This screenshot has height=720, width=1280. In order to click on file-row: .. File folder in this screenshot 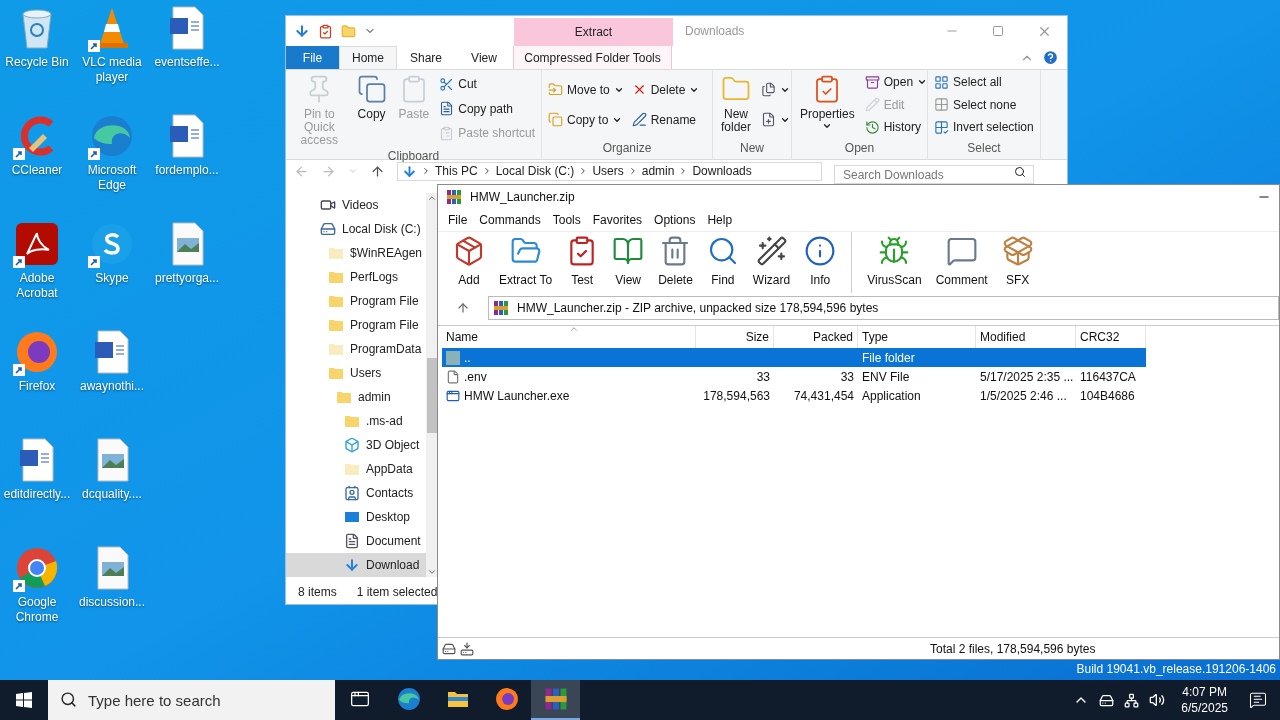, I will do `click(794, 357)`.